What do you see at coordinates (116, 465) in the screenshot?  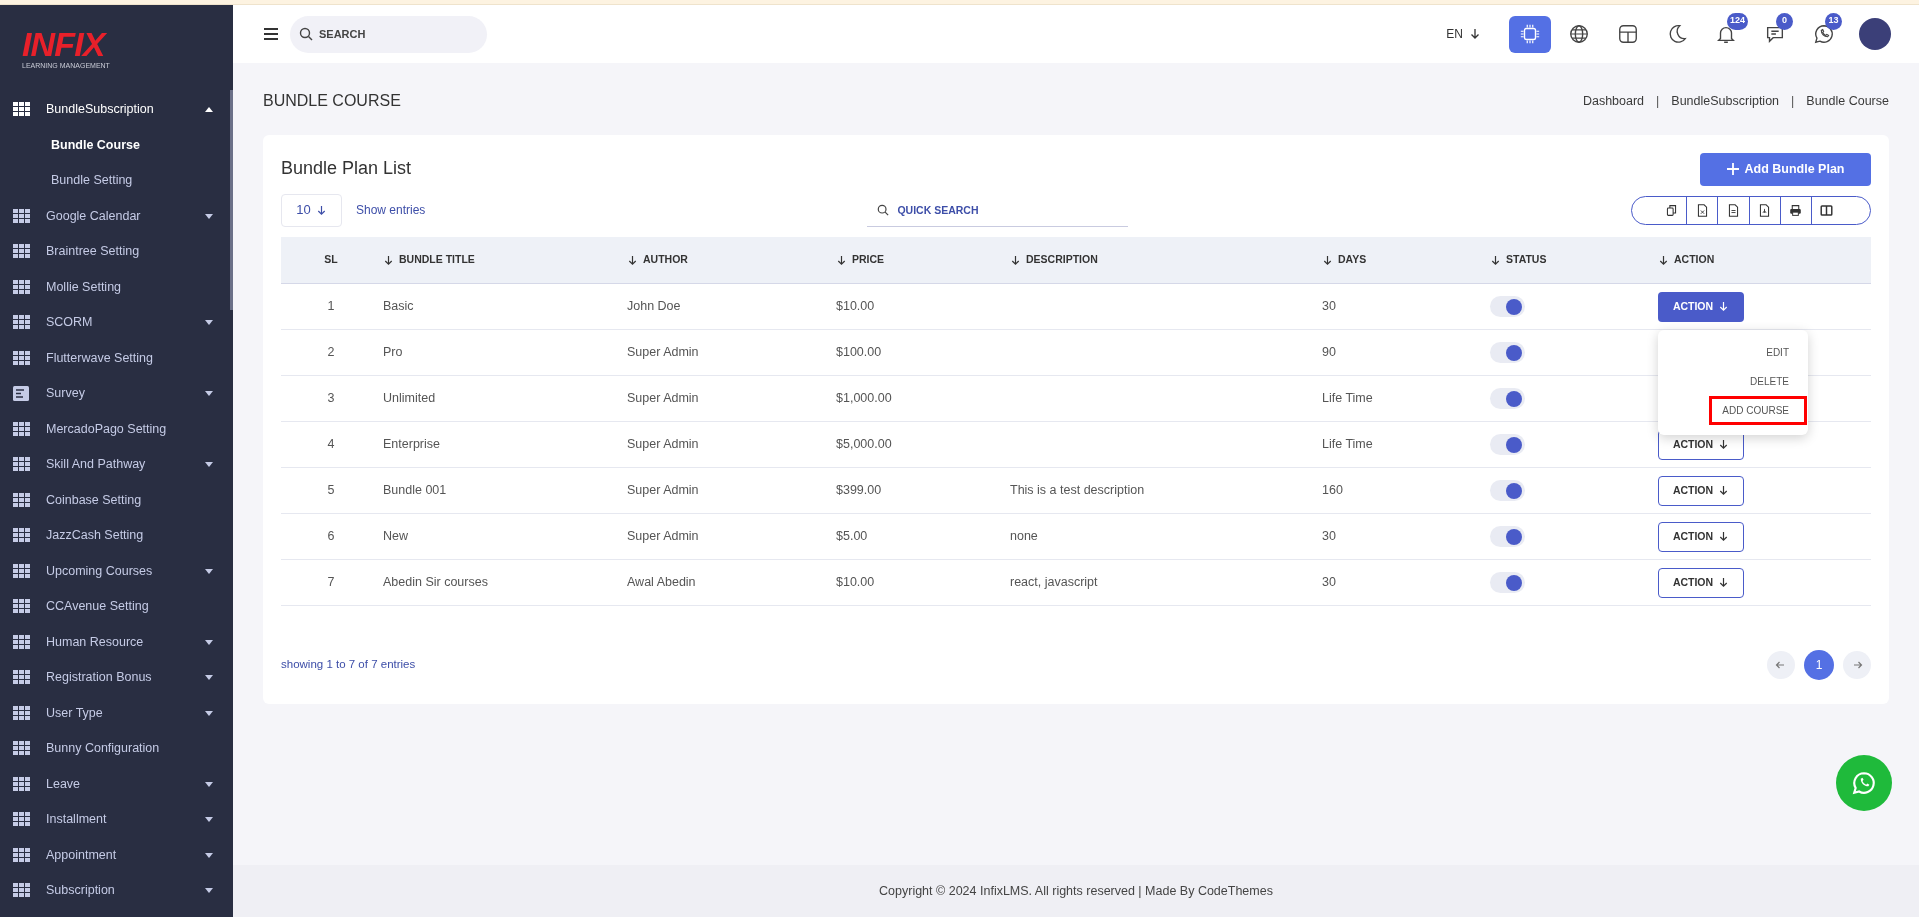 I see `sidebar-item: Skill And Pathway` at bounding box center [116, 465].